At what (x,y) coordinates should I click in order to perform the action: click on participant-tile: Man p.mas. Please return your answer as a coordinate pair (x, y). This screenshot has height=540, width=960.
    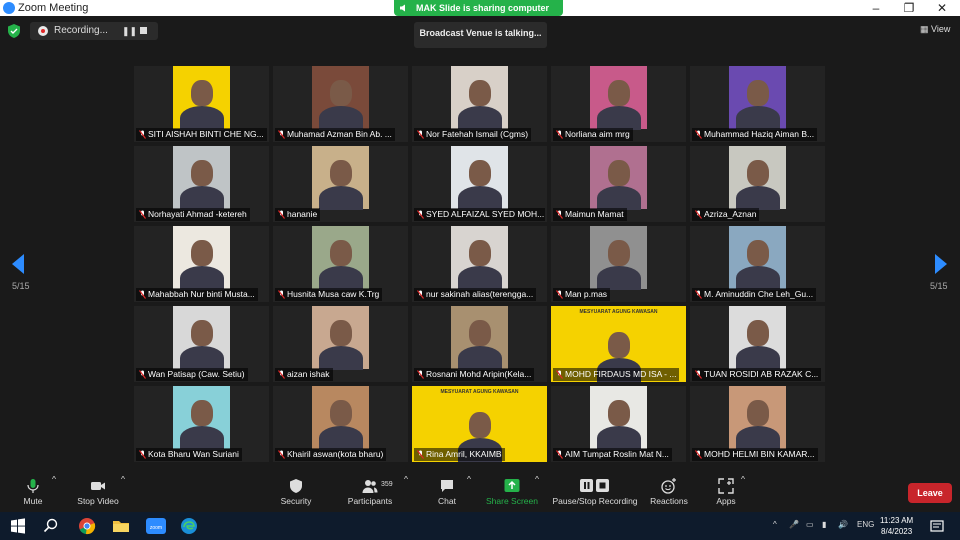
    Looking at the image, I should click on (618, 264).